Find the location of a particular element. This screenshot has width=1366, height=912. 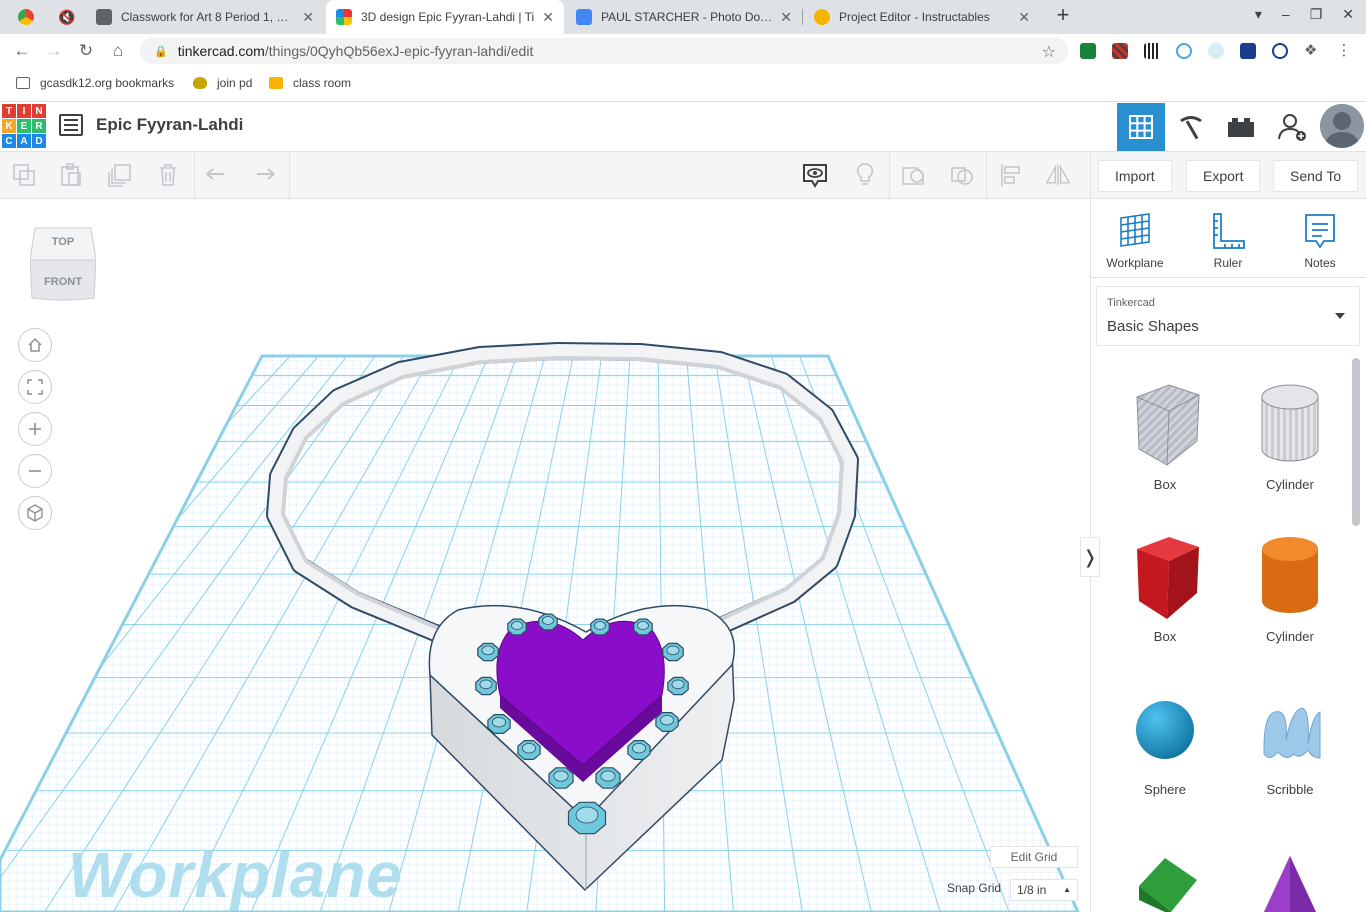

group-button is located at coordinates (913, 175).